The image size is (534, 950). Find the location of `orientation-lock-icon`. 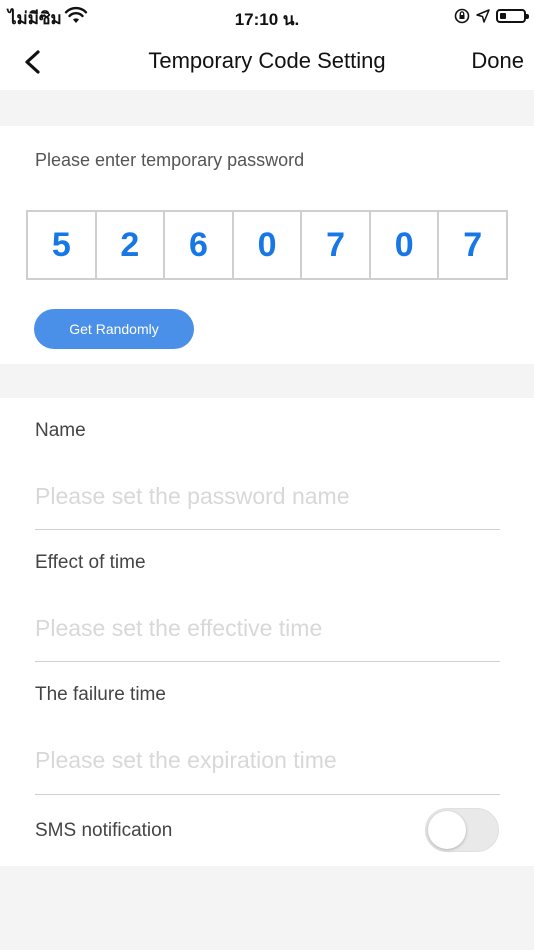

orientation-lock-icon is located at coordinates (462, 16).